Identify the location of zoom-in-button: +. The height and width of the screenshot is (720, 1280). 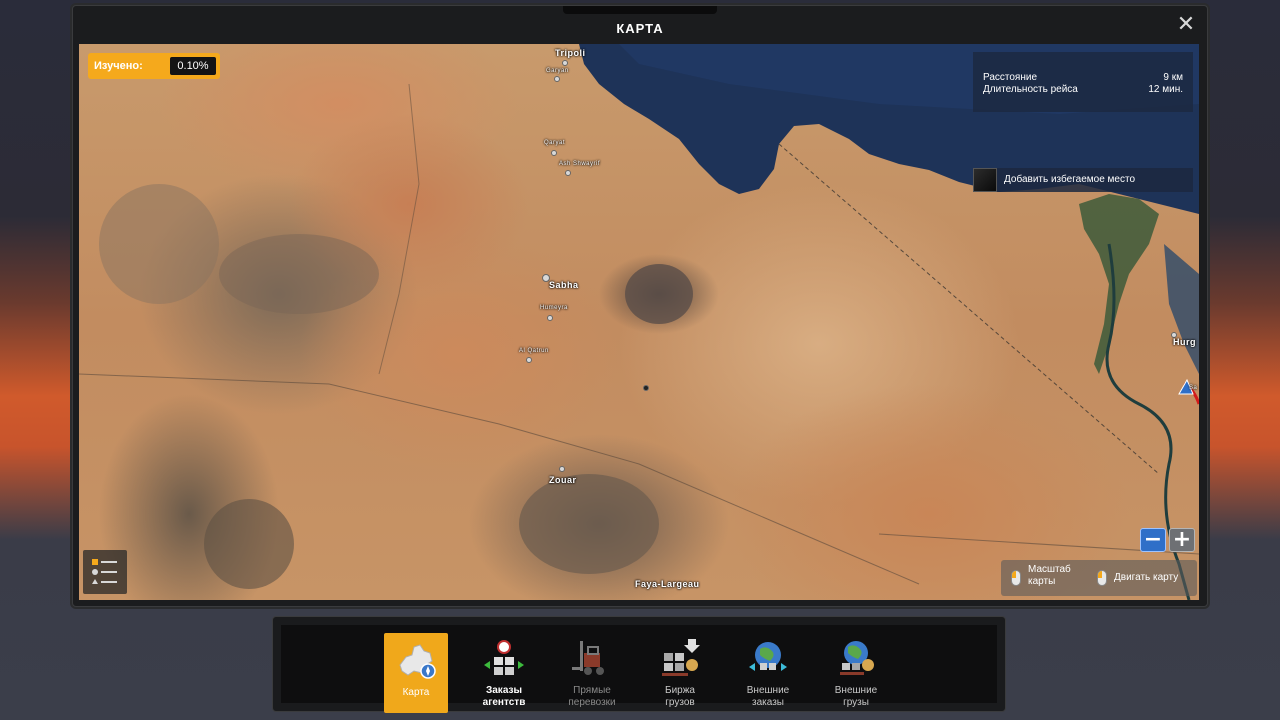
(1182, 540).